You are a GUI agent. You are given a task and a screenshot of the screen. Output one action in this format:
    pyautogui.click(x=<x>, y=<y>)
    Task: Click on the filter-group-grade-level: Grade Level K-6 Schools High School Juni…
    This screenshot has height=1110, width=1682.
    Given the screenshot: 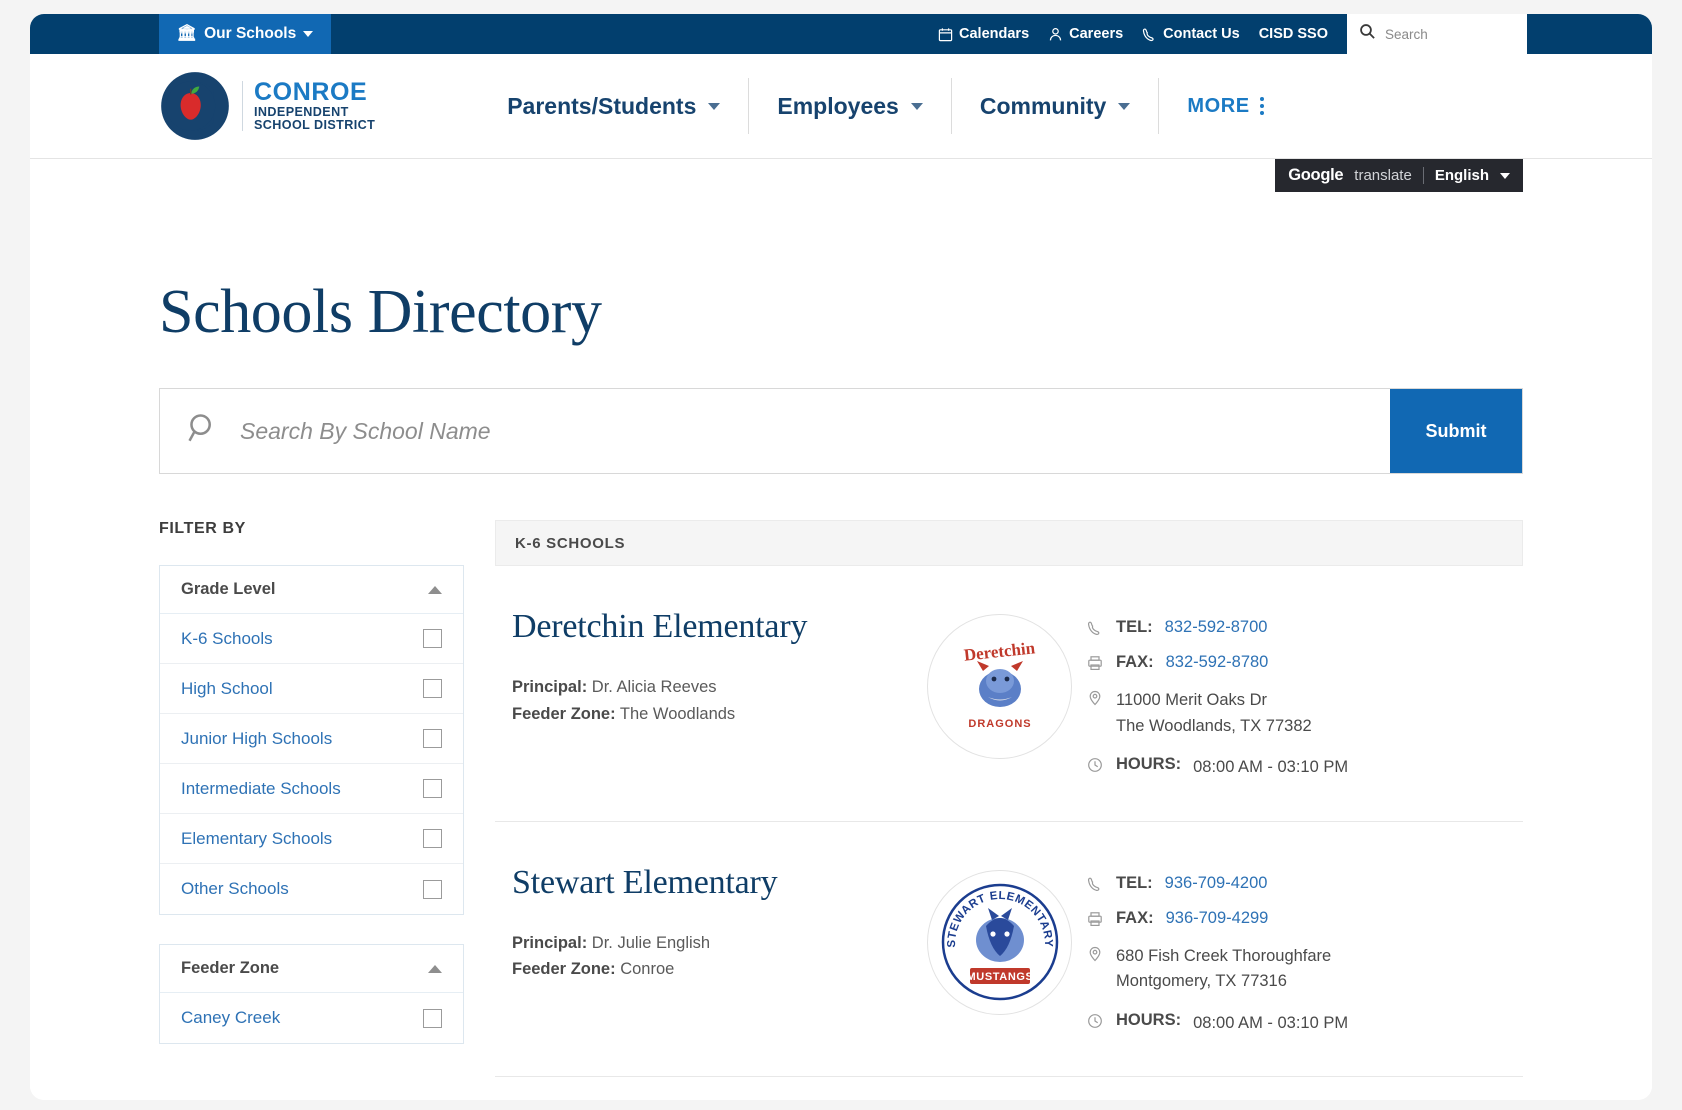 What is the action you would take?
    pyautogui.click(x=311, y=740)
    